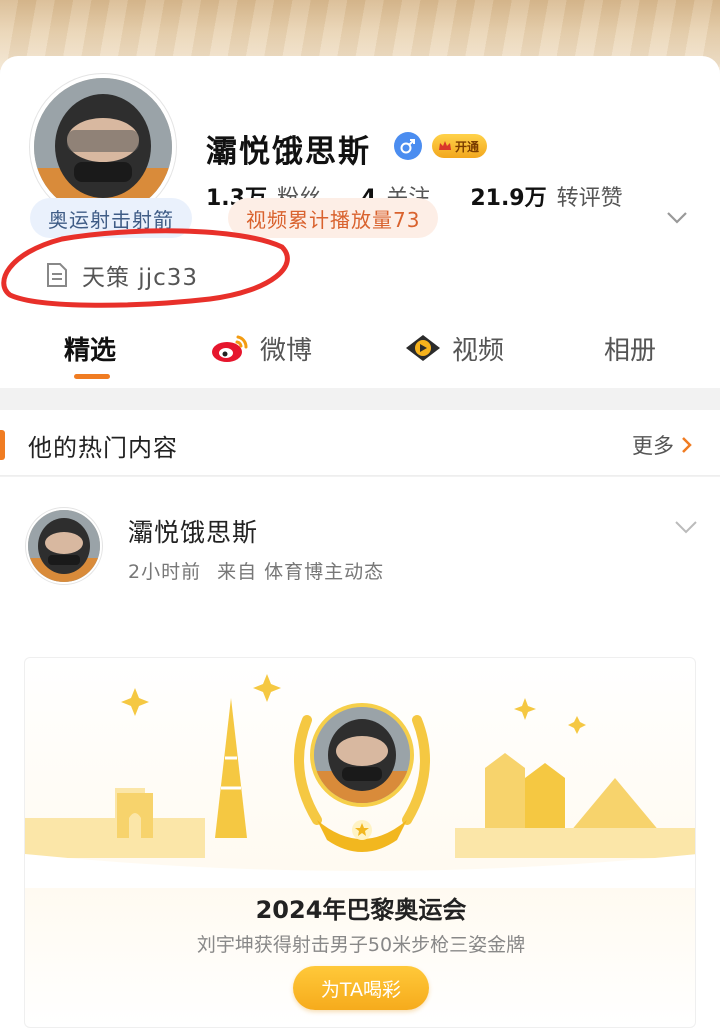  Describe the element at coordinates (103, 147) in the screenshot. I see `avatar-photo` at that location.